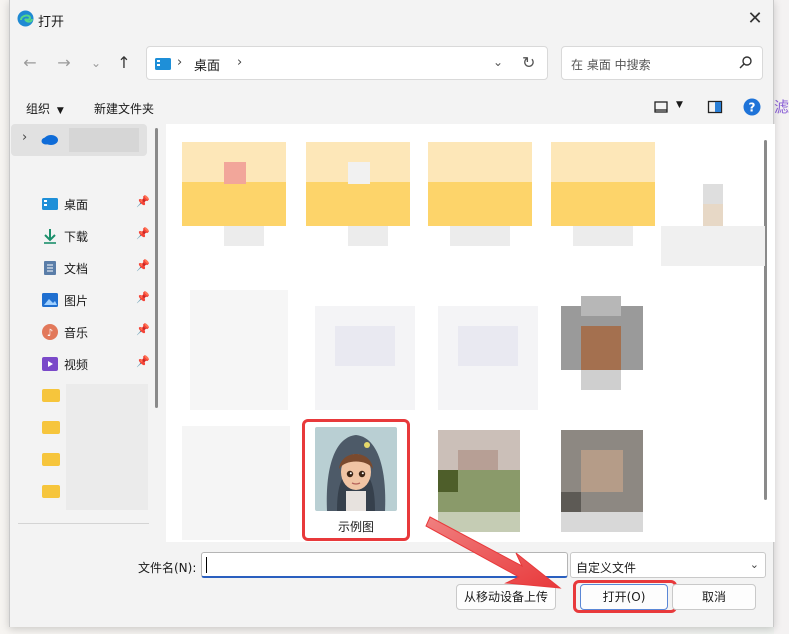 The width and height of the screenshot is (789, 634). I want to click on sidebar-item-pictures: 图片 📌, so click(97, 300).